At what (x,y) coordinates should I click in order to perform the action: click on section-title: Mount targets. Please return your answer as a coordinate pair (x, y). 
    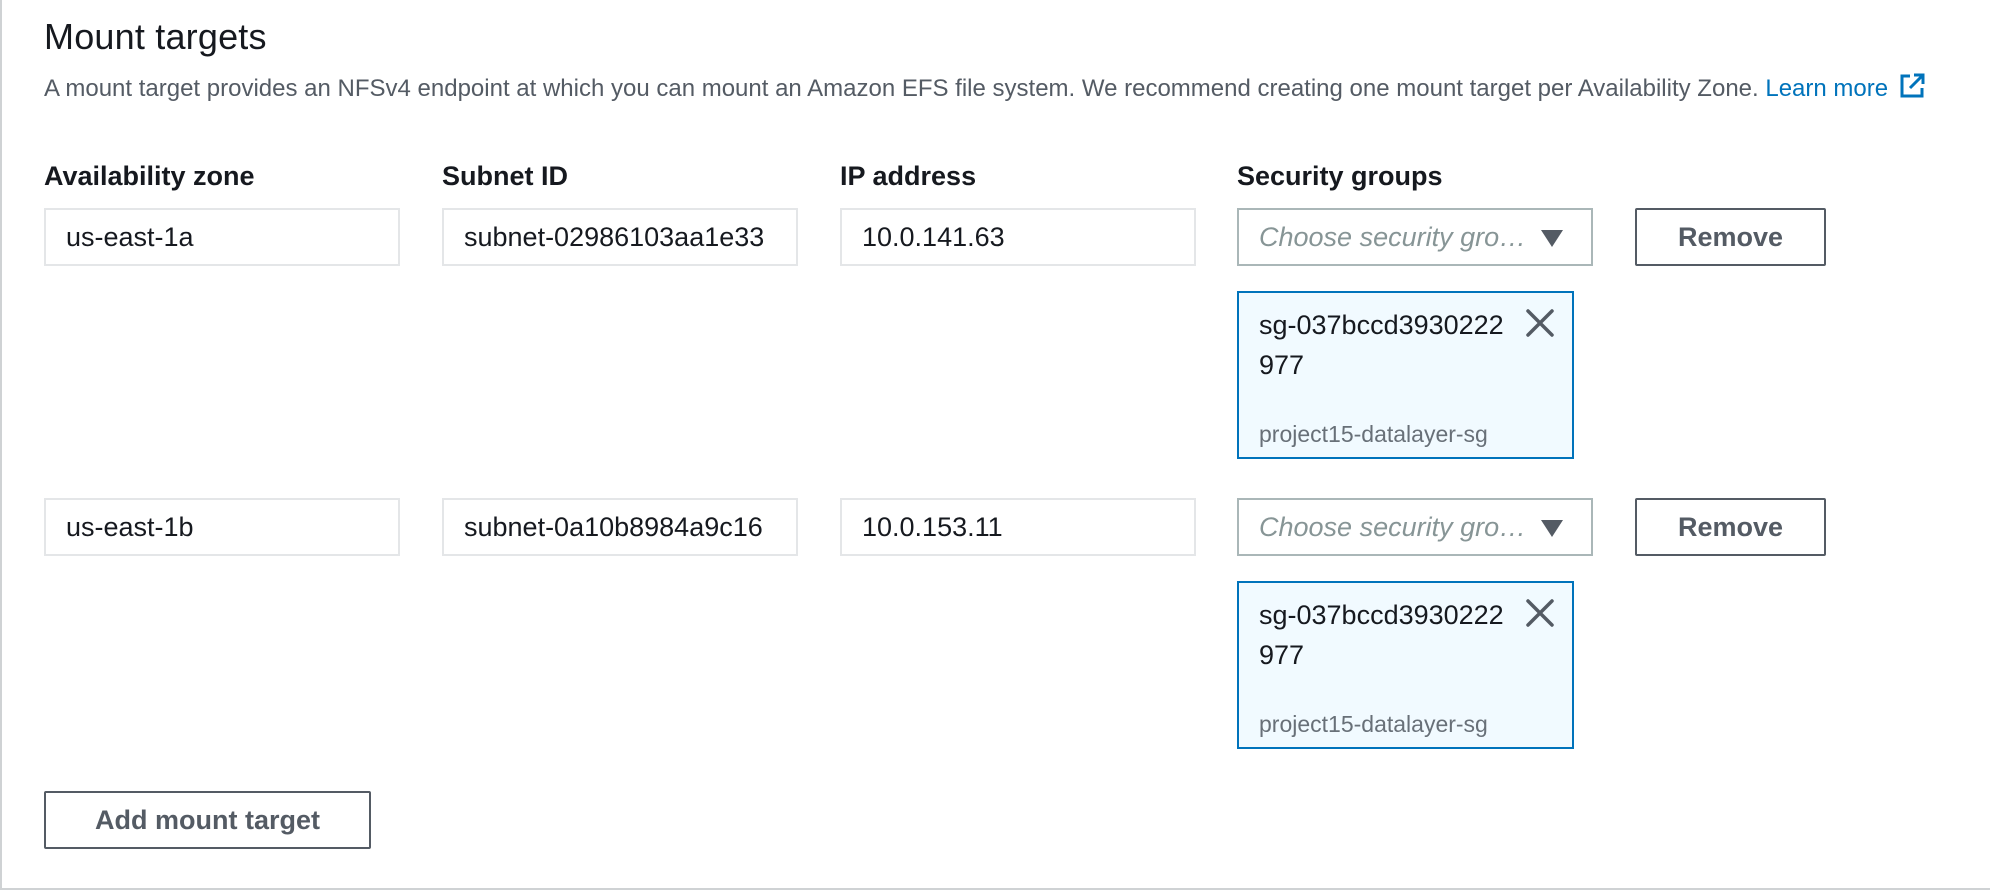
    Looking at the image, I should click on (155, 36).